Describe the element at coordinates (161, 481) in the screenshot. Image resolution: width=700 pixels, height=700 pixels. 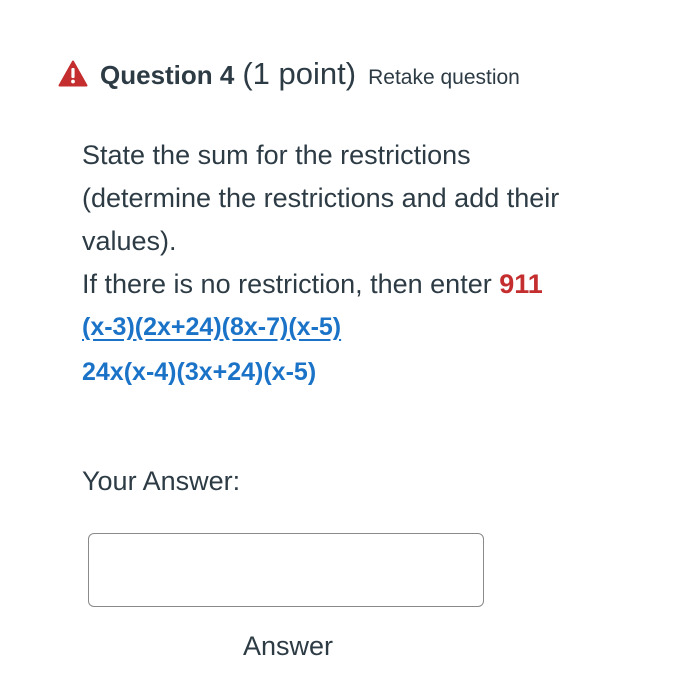
I see `your-answer-label: Your Answer:` at that location.